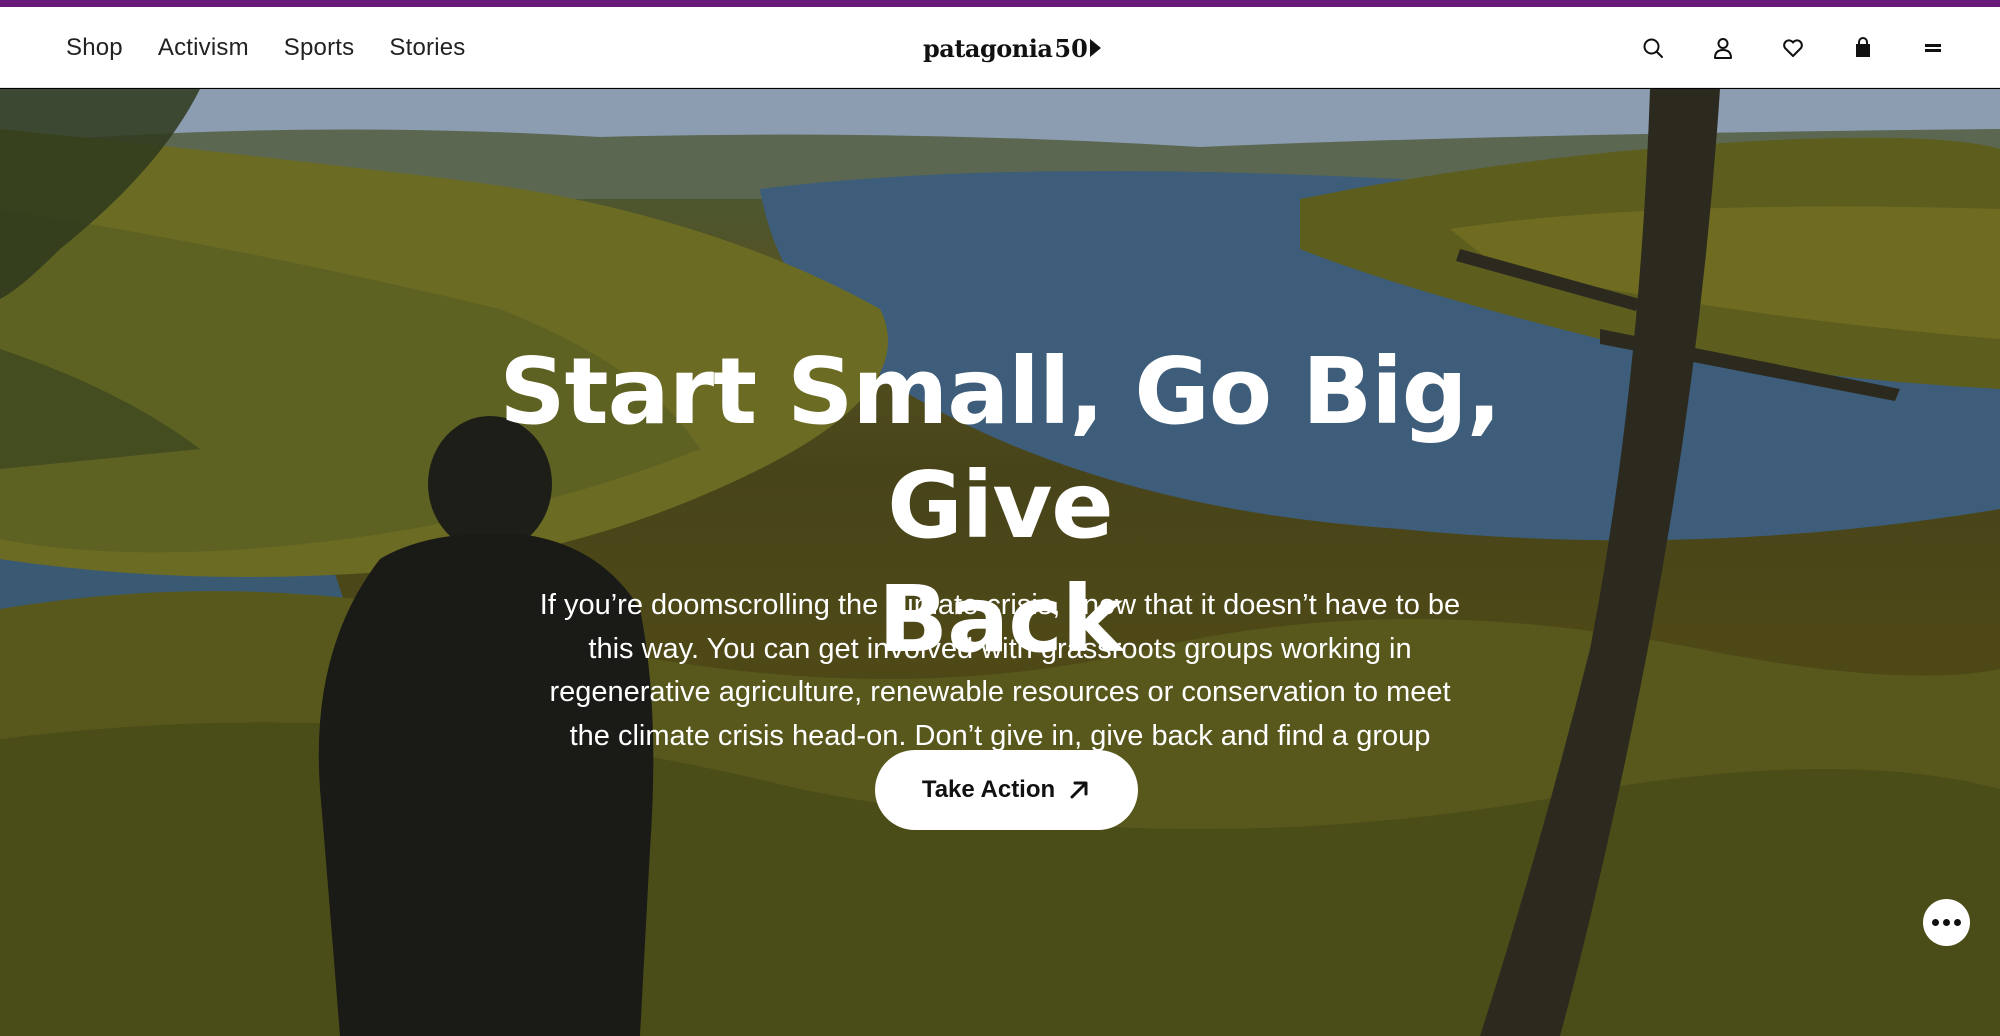 This screenshot has height=1036, width=2000. Describe the element at coordinates (319, 48) in the screenshot. I see `nav-link-sports: Sports` at that location.